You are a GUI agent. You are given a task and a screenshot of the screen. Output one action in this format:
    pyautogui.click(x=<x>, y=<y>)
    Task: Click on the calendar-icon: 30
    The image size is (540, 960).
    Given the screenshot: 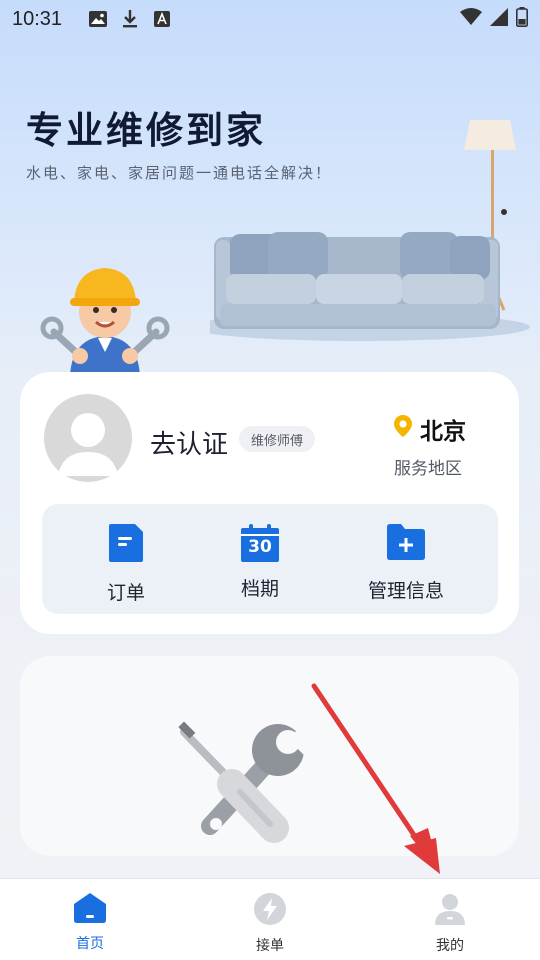 What is the action you would take?
    pyautogui.click(x=260, y=543)
    